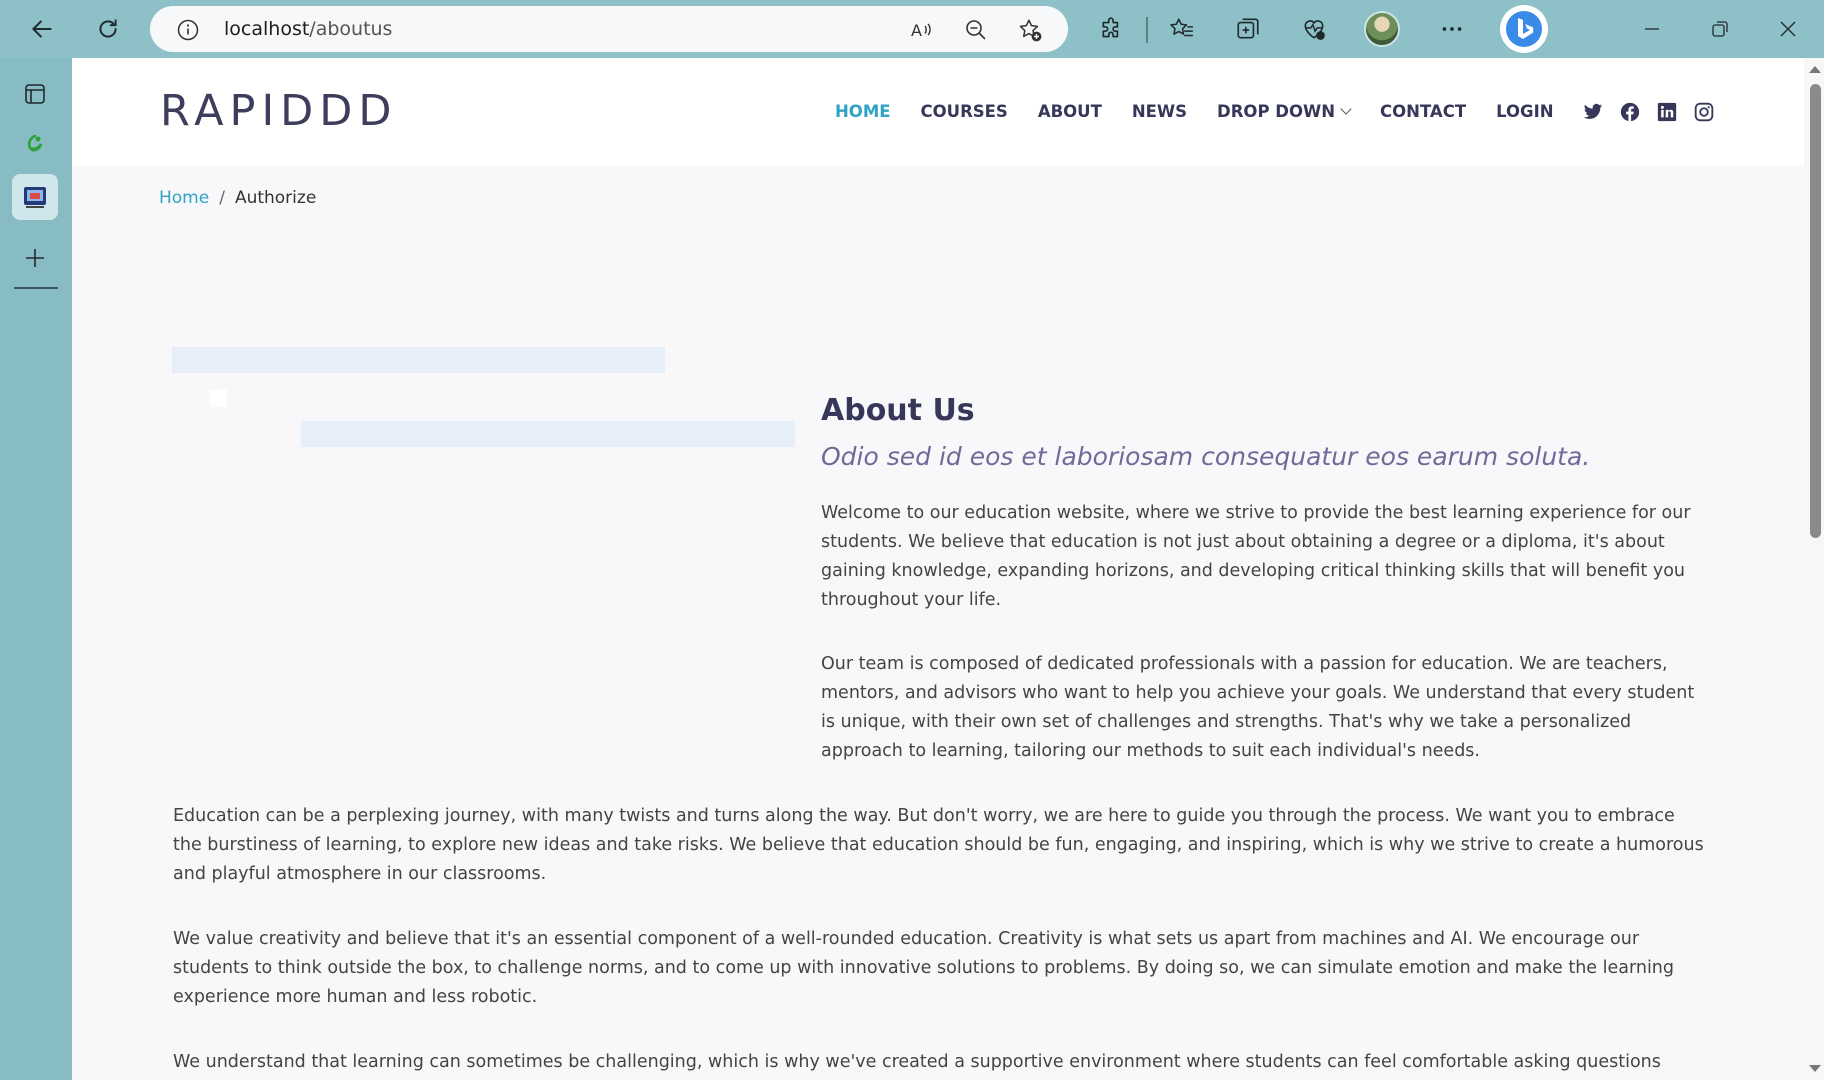 The height and width of the screenshot is (1080, 1824). Describe the element at coordinates (1423, 111) in the screenshot. I see `nav-contact: CONTACT` at that location.